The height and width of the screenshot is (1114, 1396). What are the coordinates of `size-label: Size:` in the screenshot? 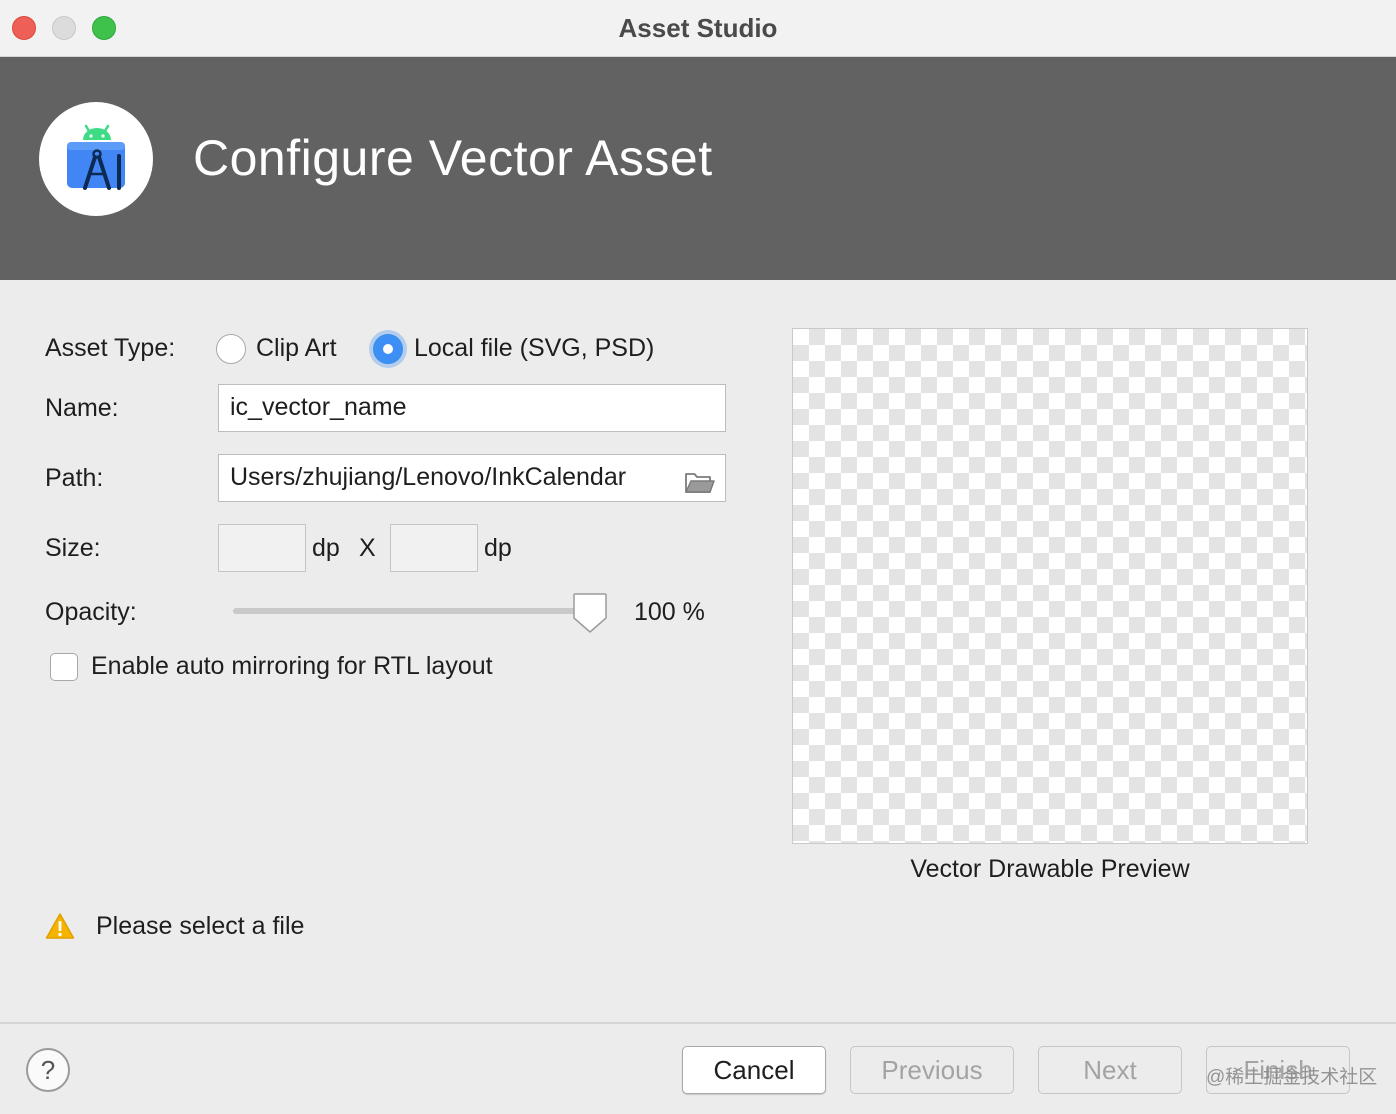 It's located at (73, 548).